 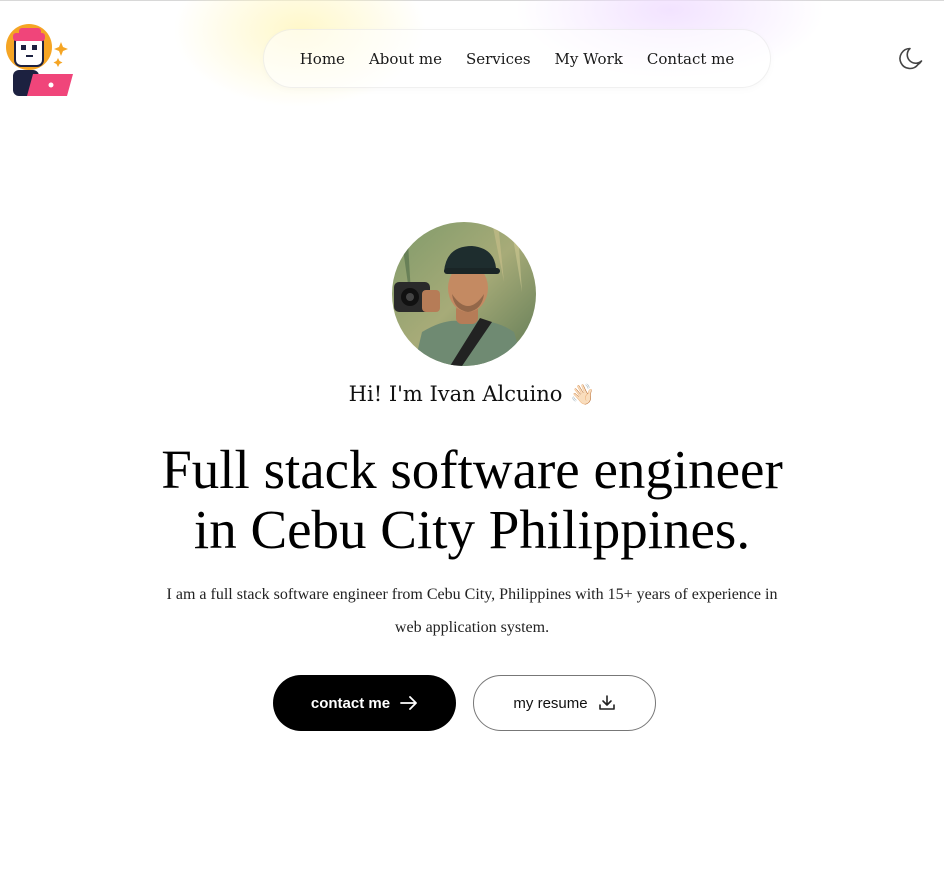 What do you see at coordinates (405, 59) in the screenshot?
I see `nav-about-me: About me` at bounding box center [405, 59].